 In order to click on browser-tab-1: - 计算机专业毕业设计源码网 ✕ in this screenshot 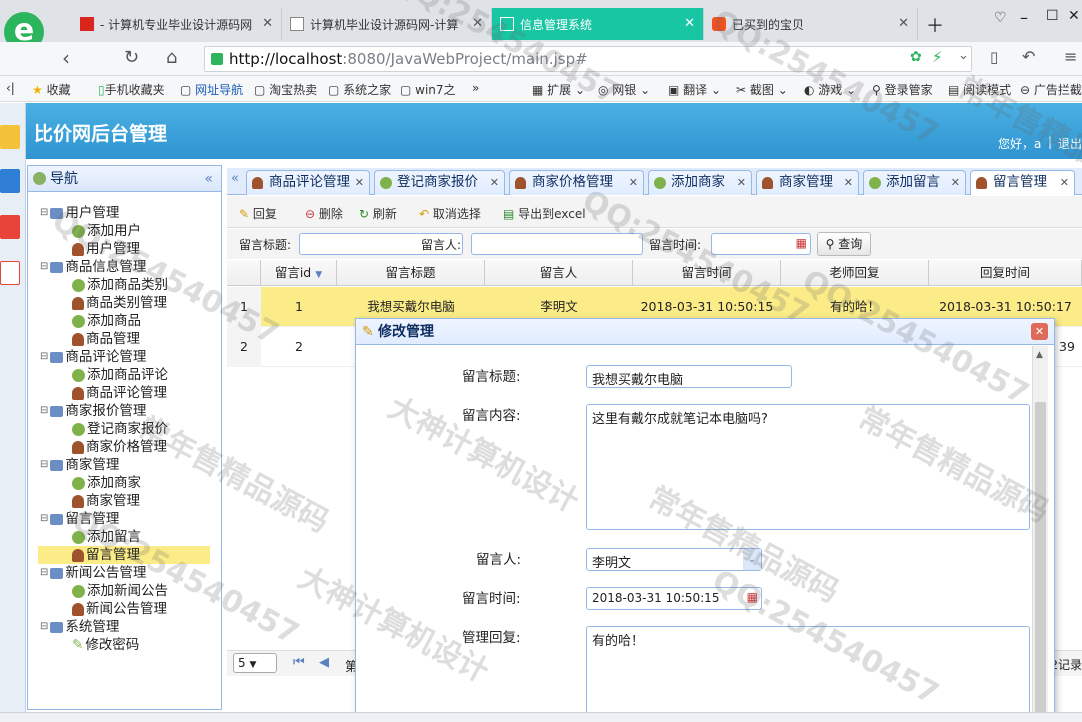, I will do `click(177, 24)`.